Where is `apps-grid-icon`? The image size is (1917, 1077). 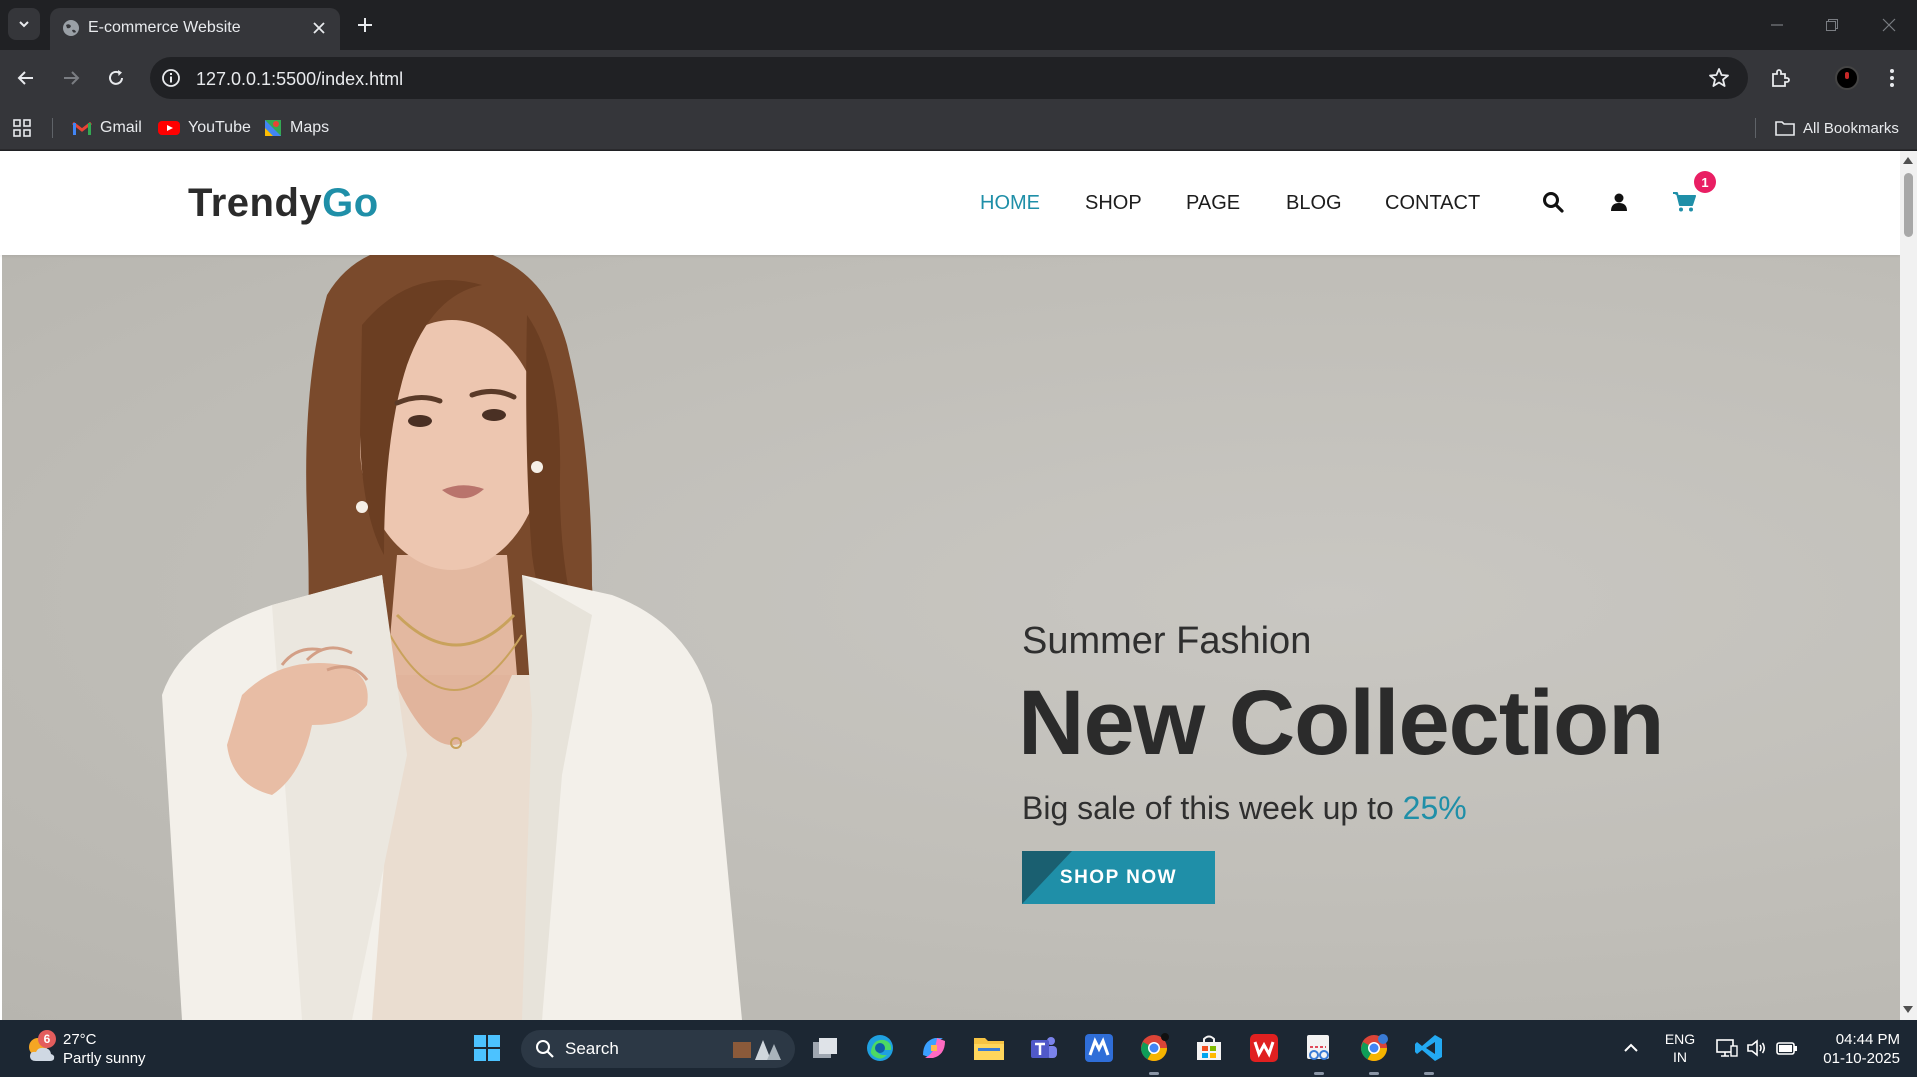
apps-grid-icon is located at coordinates (22, 128).